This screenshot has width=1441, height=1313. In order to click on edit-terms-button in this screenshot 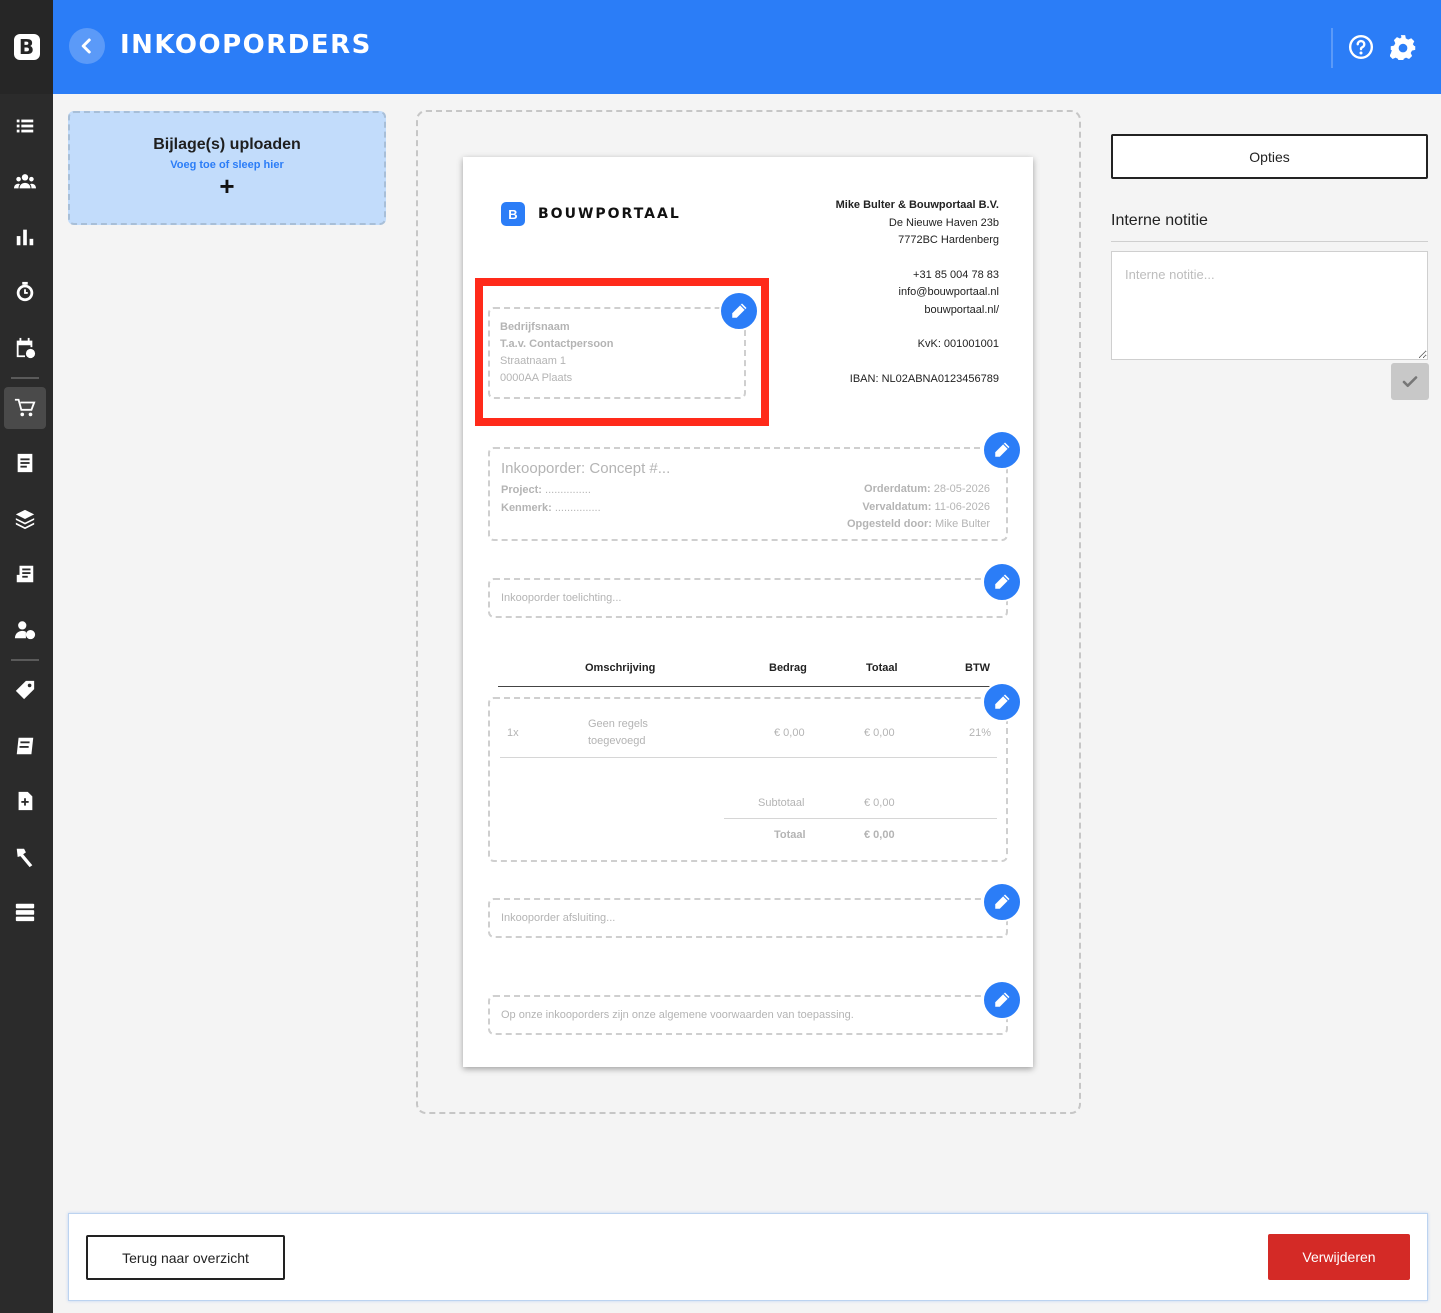, I will do `click(1002, 1000)`.